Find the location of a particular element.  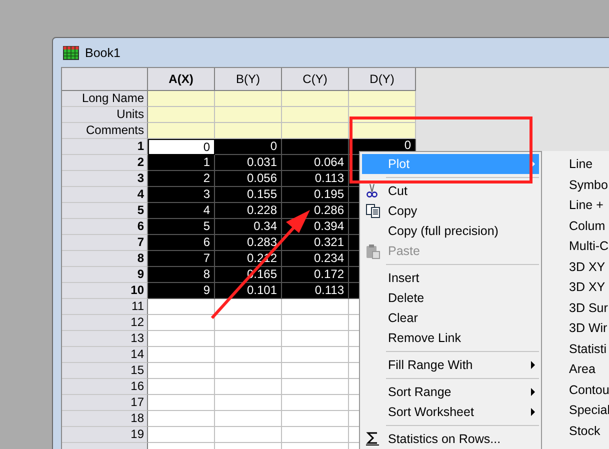

row-label: Units is located at coordinates (105, 115).